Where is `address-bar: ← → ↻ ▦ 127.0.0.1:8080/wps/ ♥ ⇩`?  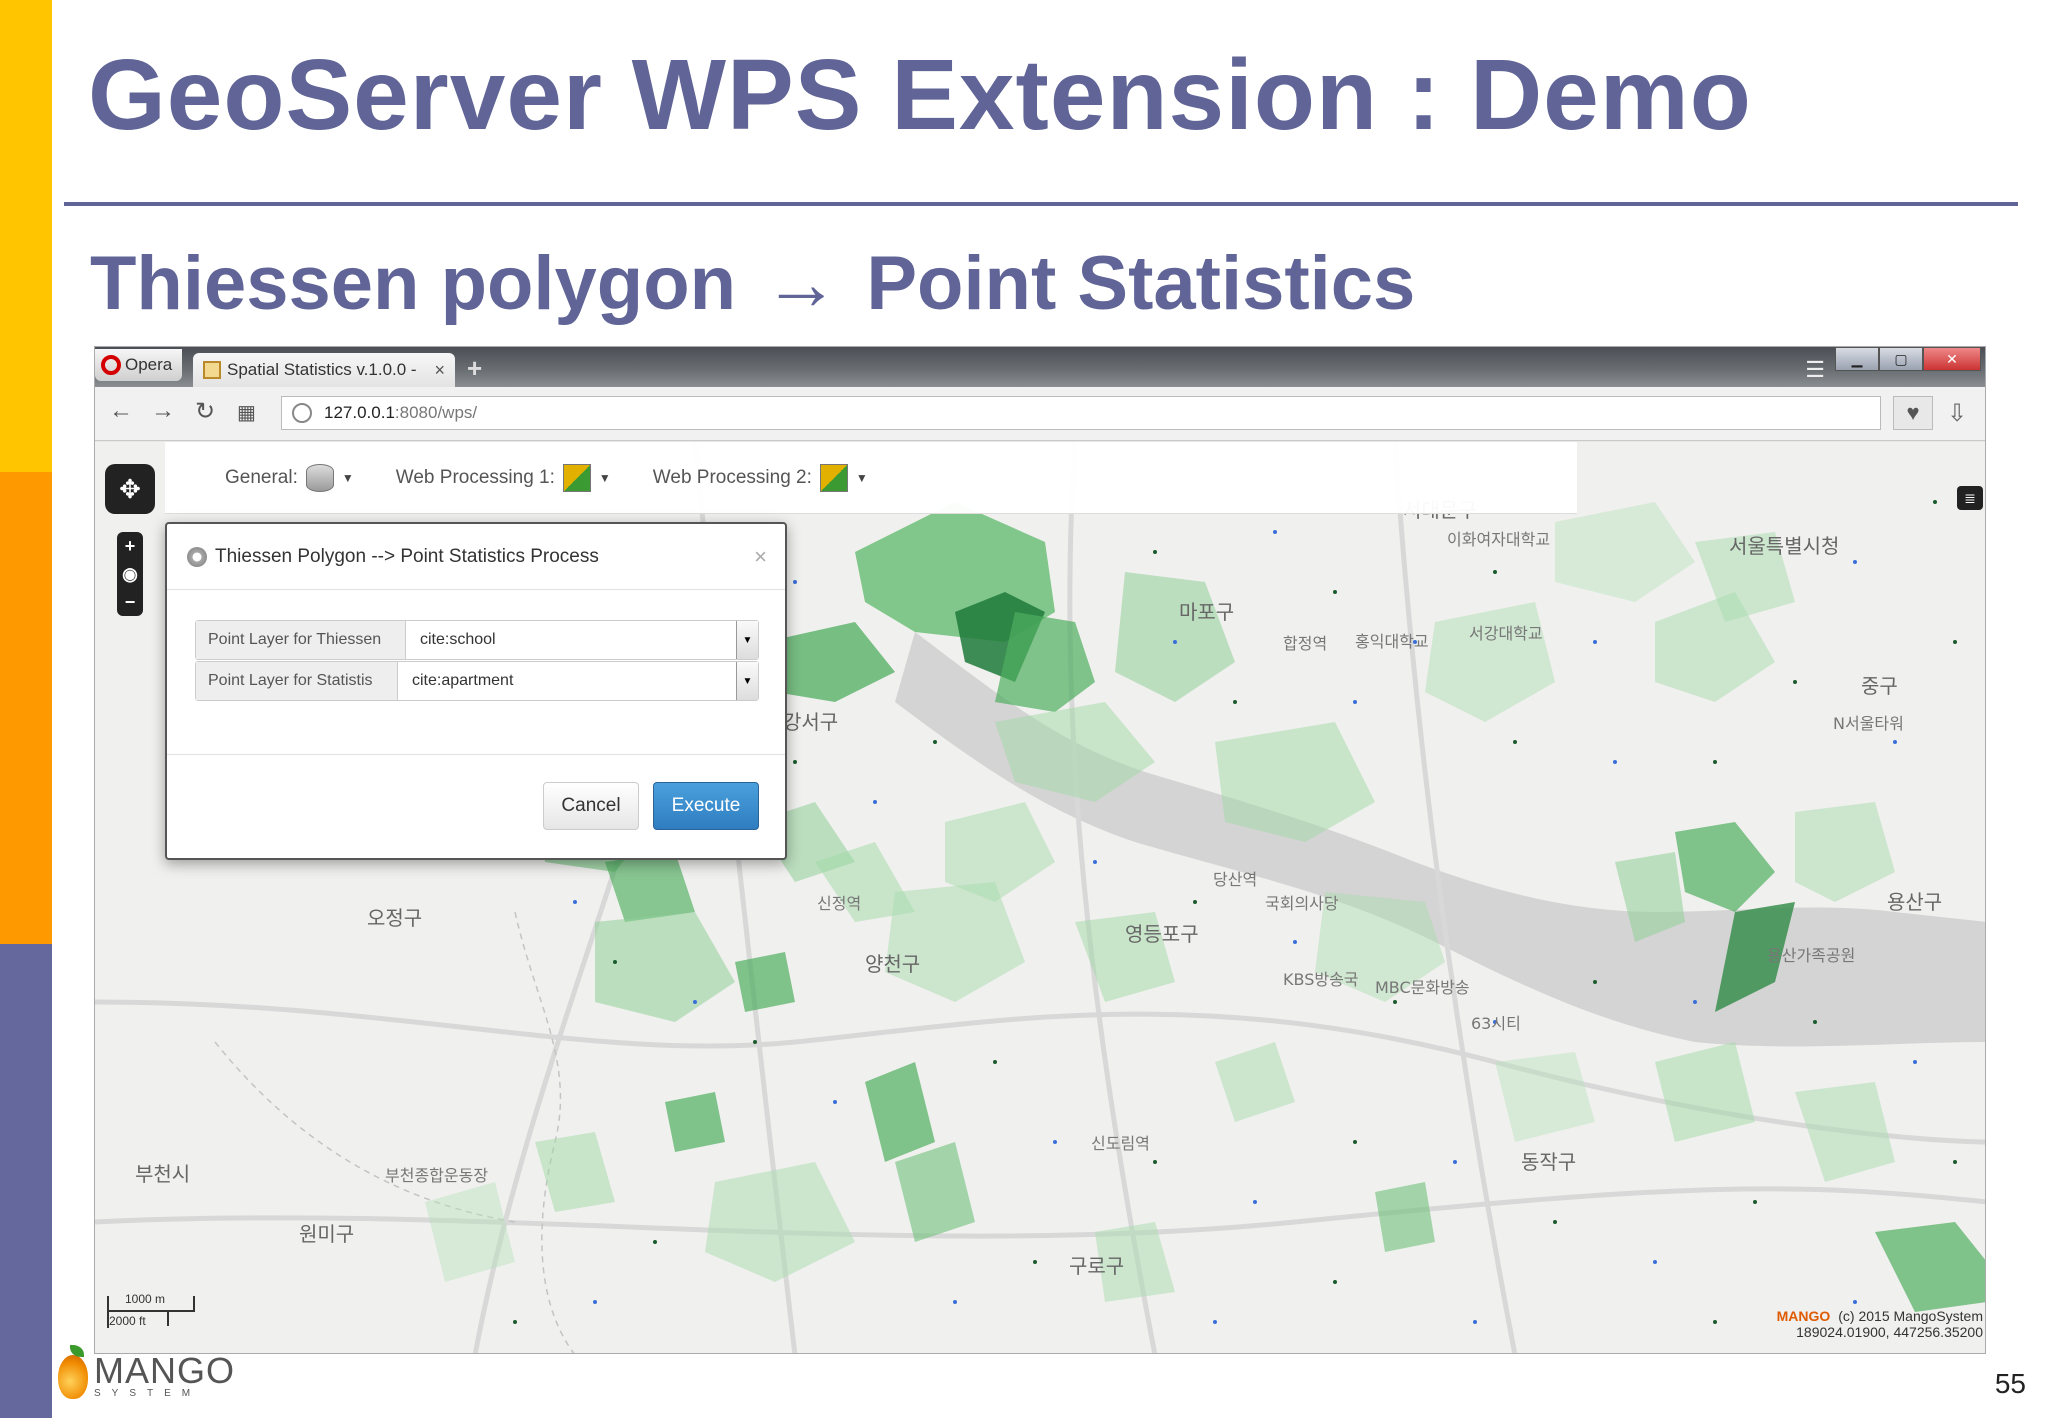 address-bar: ← → ↻ ▦ 127.0.0.1:8080/wps/ ♥ ⇩ is located at coordinates (1040, 414).